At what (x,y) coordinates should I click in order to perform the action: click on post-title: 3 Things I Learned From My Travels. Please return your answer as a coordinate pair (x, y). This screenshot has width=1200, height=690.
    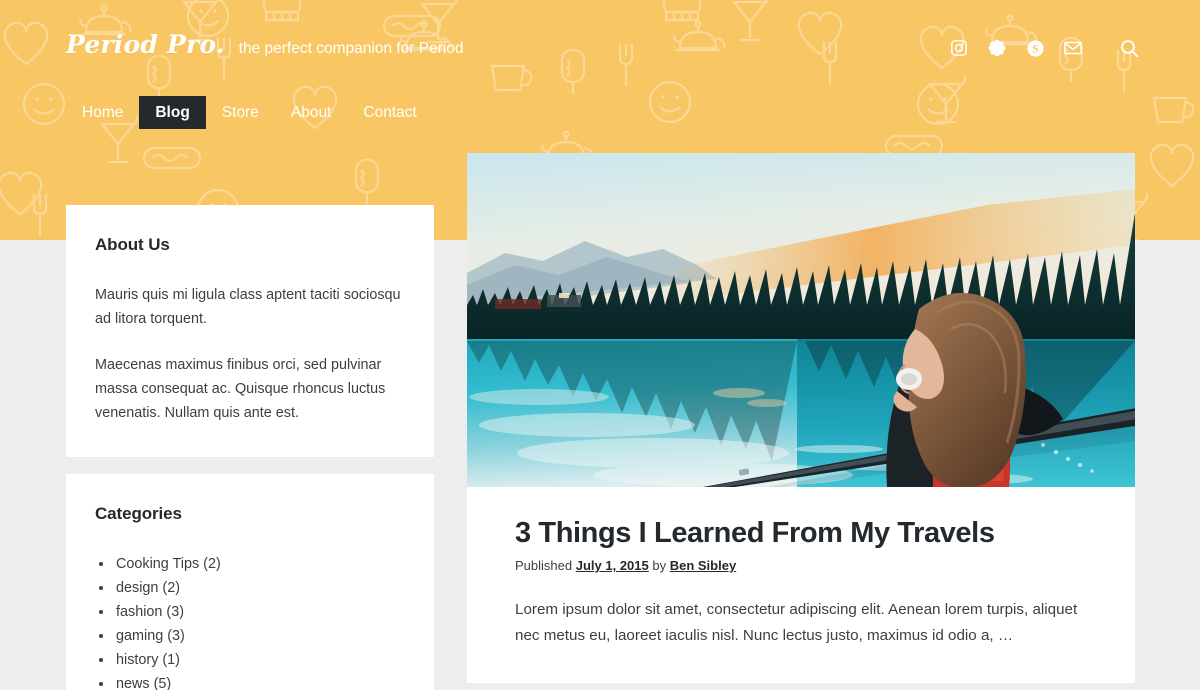
    Looking at the image, I should click on (801, 533).